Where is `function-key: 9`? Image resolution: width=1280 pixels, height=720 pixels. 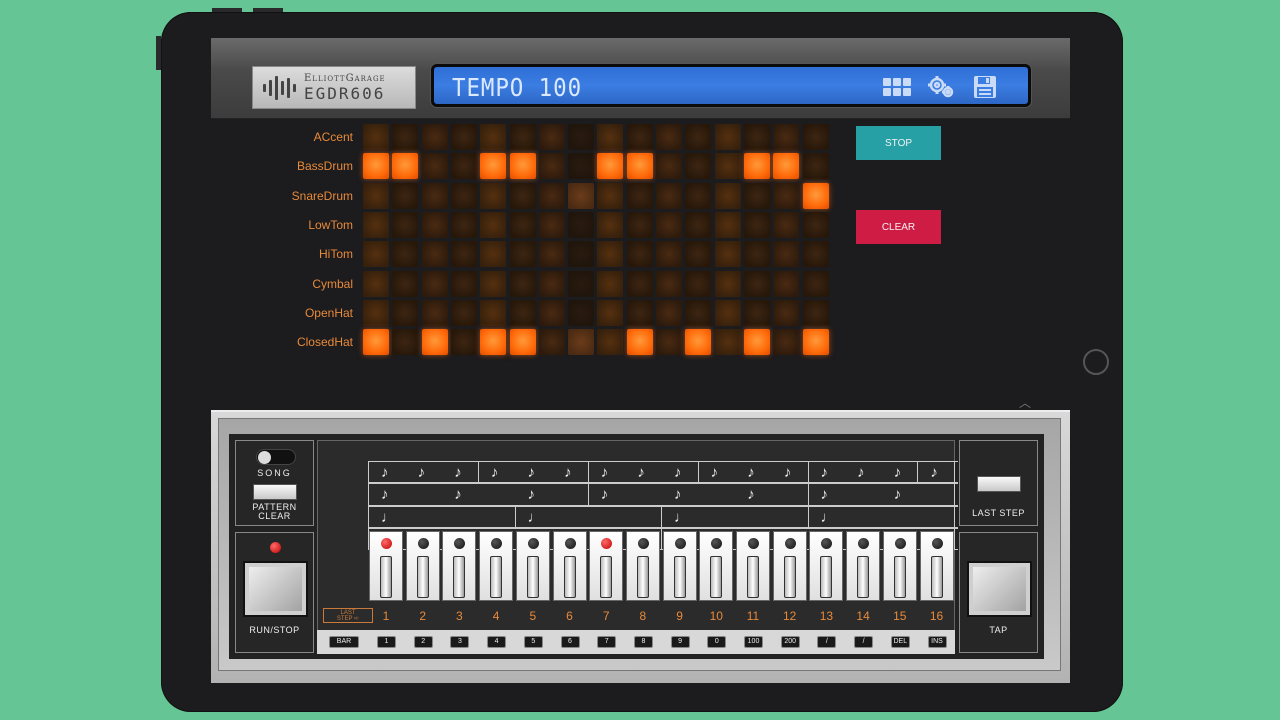
function-key: 9 is located at coordinates (680, 642).